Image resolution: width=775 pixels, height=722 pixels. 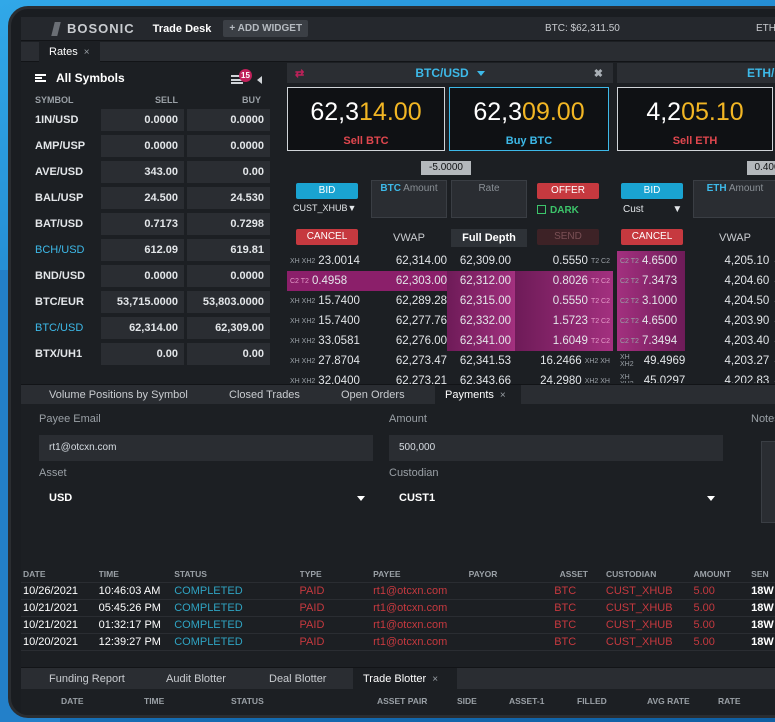 What do you see at coordinates (409, 199) in the screenshot?
I see `btc-amount-field: BTC Amount` at bounding box center [409, 199].